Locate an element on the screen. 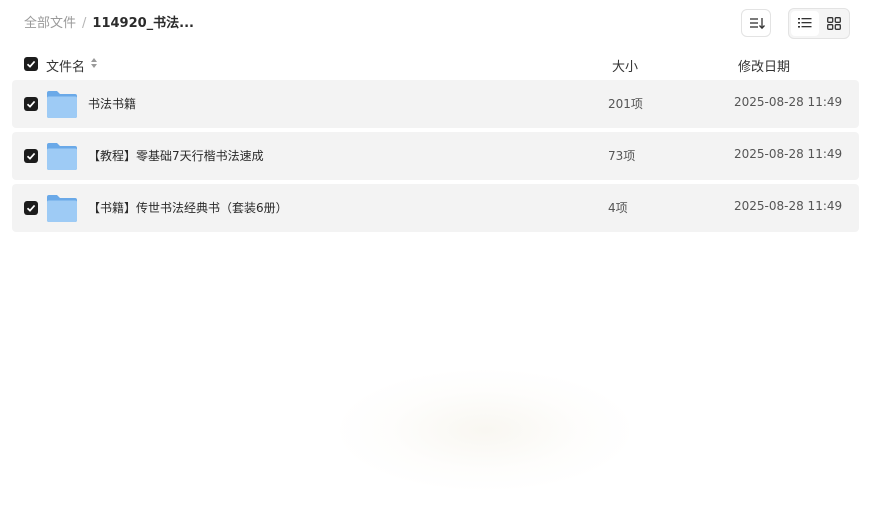 Image resolution: width=874 pixels, height=514 pixels. column-header-name: 文件名 is located at coordinates (65, 65).